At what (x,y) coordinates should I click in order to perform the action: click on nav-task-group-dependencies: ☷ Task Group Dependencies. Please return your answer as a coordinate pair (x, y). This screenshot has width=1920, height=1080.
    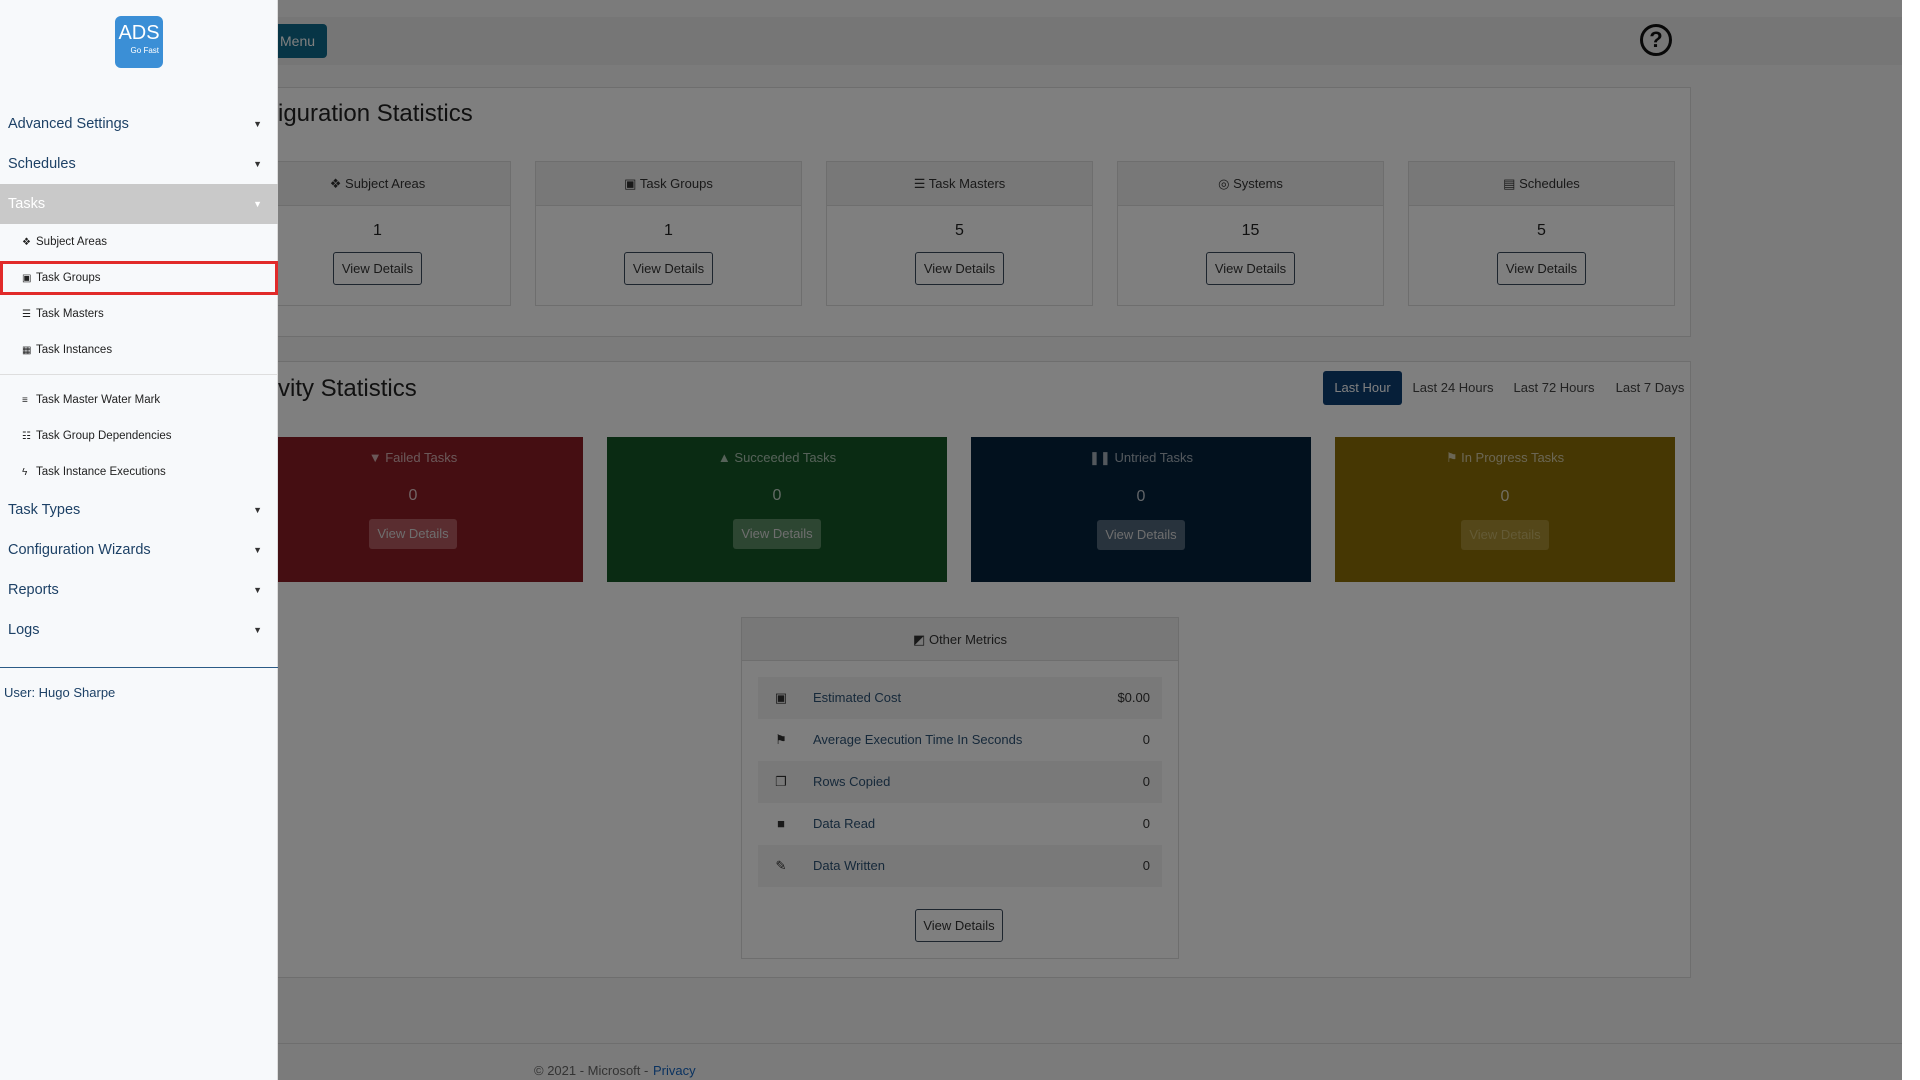
    Looking at the image, I should click on (139, 436).